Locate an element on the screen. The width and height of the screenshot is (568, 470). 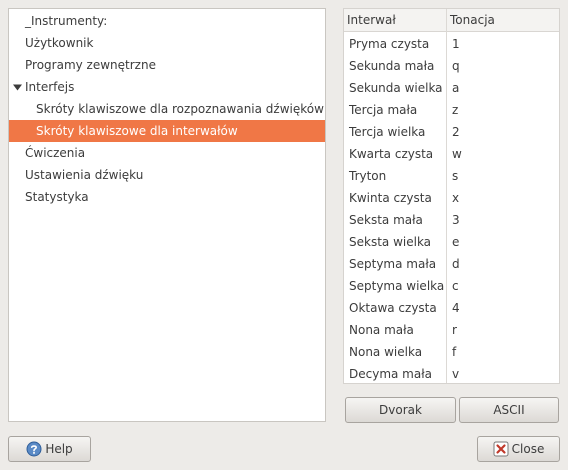
tree-item-label: Ćwiczenia is located at coordinates (55, 153).